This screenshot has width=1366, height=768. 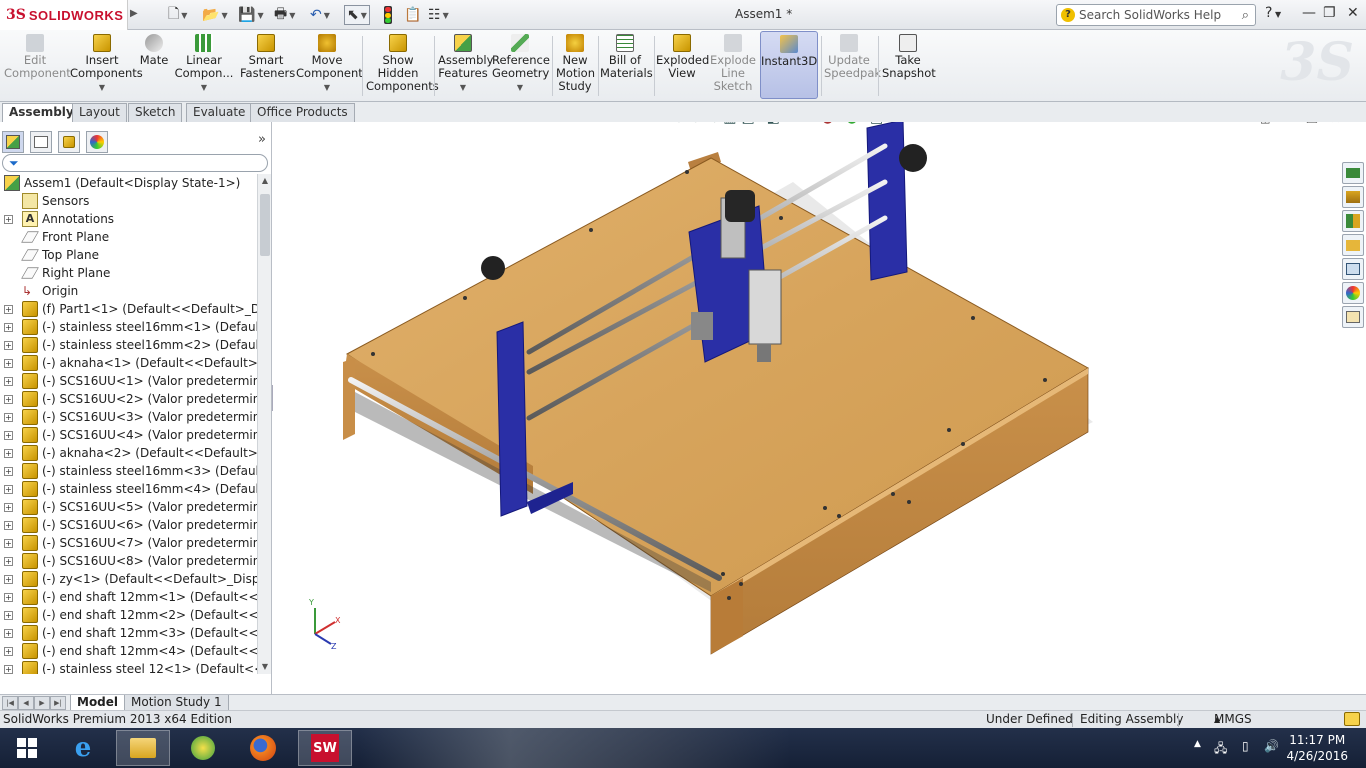 What do you see at coordinates (325, 748) in the screenshot?
I see `solidworks-taskbar: SW` at bounding box center [325, 748].